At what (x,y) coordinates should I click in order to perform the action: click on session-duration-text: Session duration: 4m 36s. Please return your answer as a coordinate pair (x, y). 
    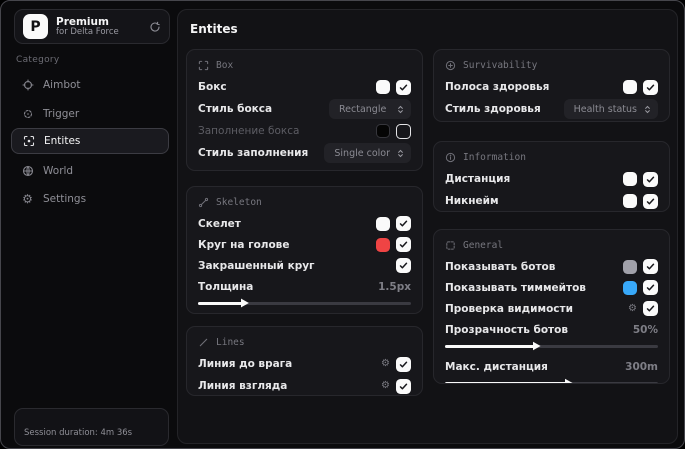
    Looking at the image, I should click on (78, 433).